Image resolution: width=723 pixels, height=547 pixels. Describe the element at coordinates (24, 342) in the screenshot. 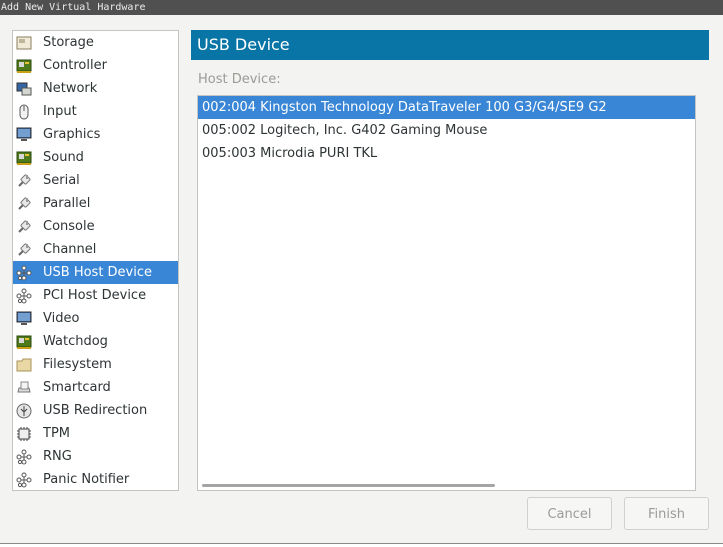

I see `watchdog-card-icon` at that location.